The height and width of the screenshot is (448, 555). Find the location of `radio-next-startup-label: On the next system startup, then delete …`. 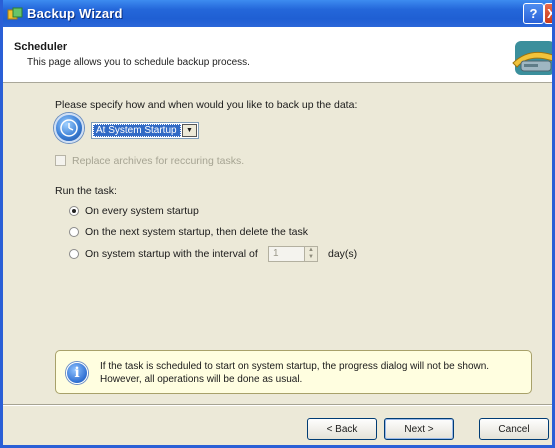

radio-next-startup-label: On the next system startup, then delete … is located at coordinates (196, 232).